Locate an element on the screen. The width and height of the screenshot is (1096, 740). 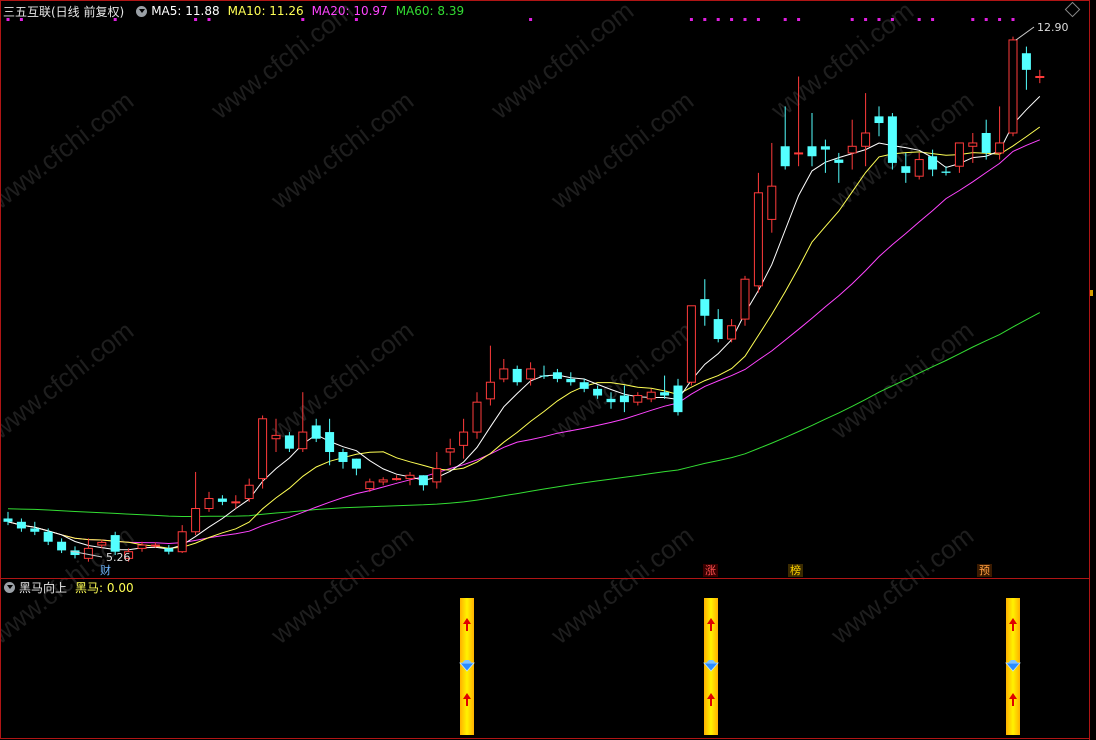
low-price-label: 5.26 is located at coordinates (118, 557).